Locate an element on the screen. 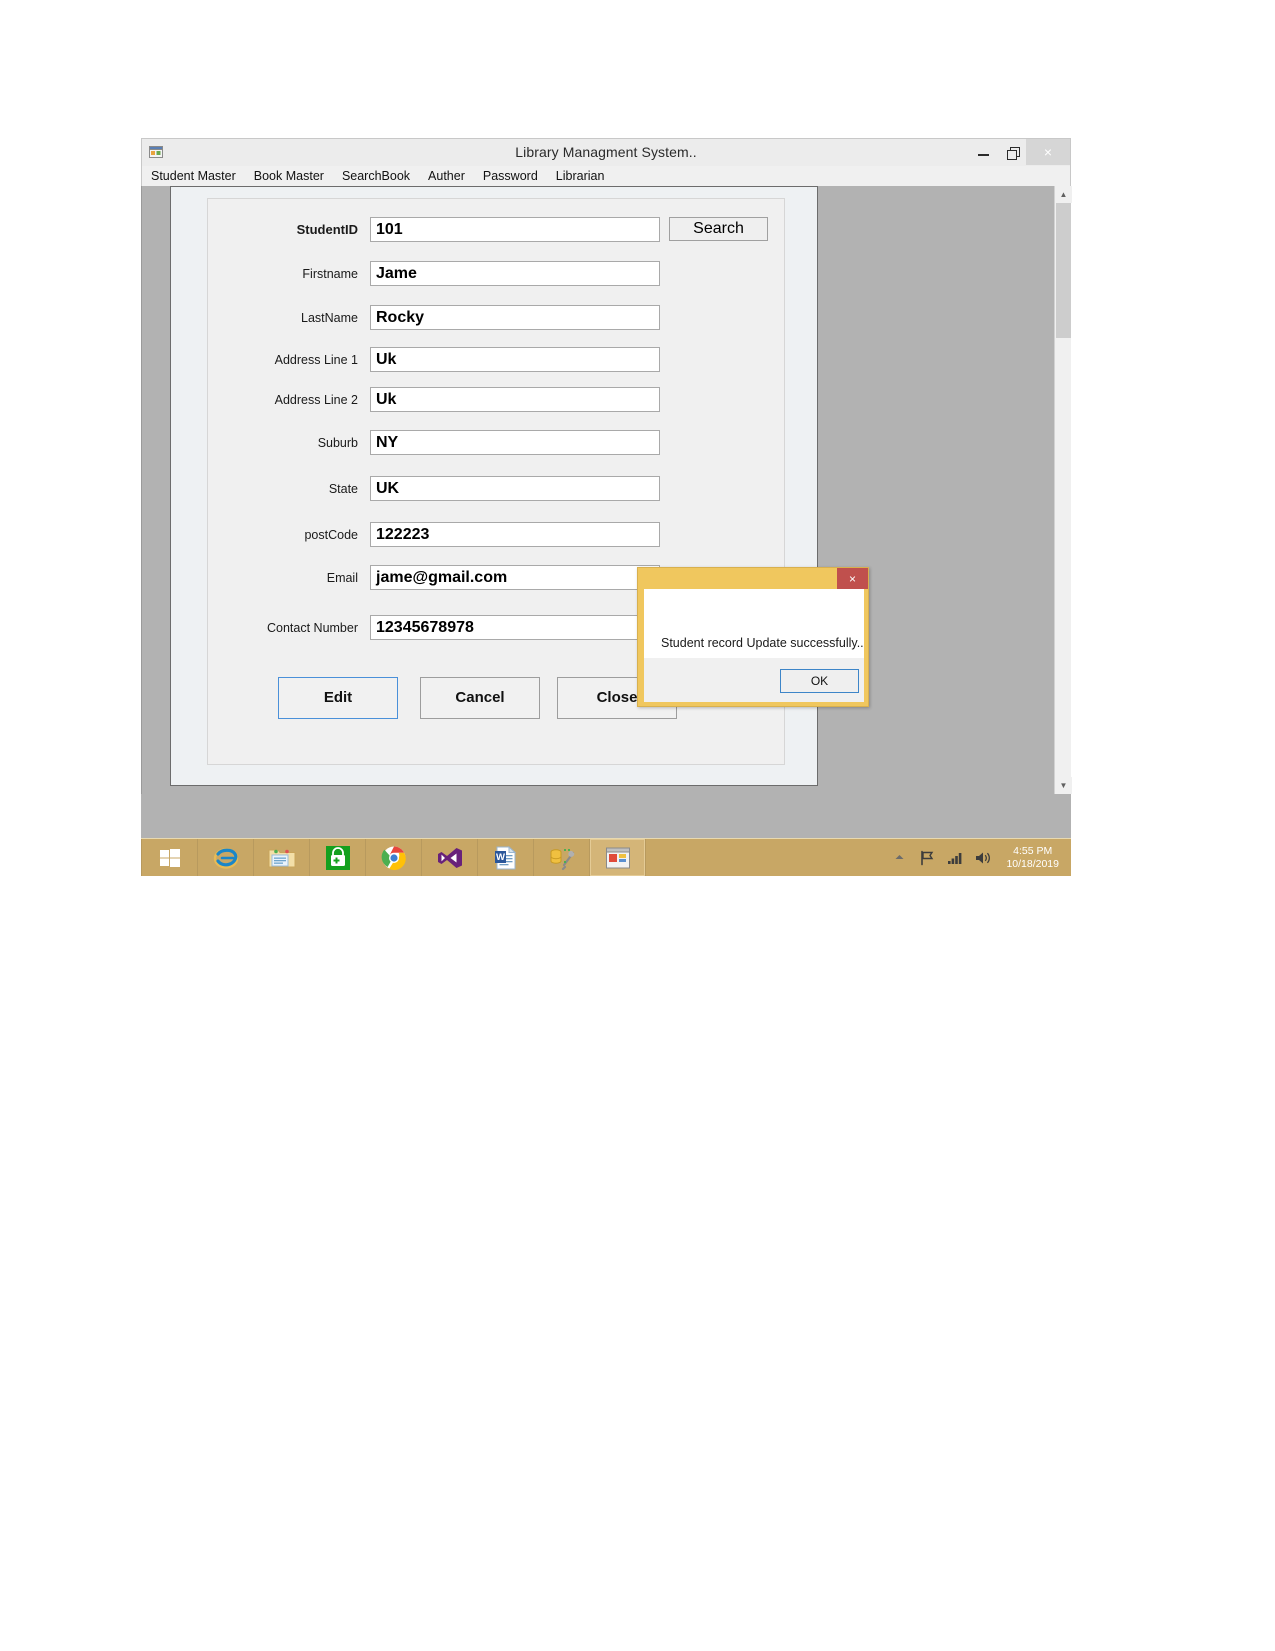 This screenshot has width=1275, height=1651. internet-explorer-icon is located at coordinates (225, 858).